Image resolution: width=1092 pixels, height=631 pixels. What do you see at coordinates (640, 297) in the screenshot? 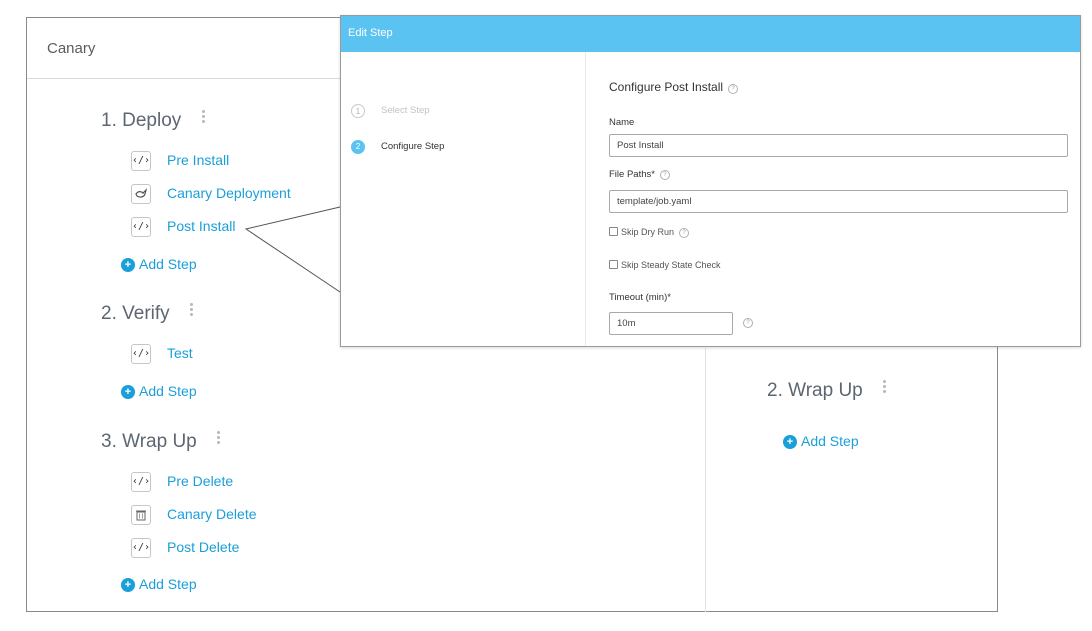
I see `timeout-label: Timeout (min)*` at bounding box center [640, 297].